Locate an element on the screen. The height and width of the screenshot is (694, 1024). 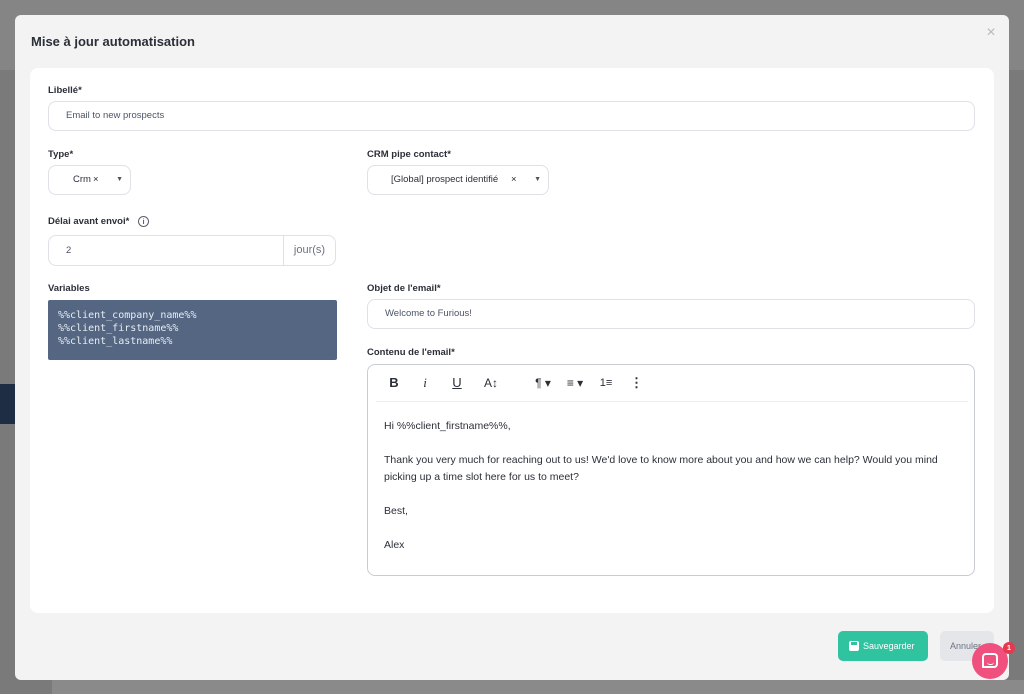
underline-icon: U is located at coordinates (457, 383).